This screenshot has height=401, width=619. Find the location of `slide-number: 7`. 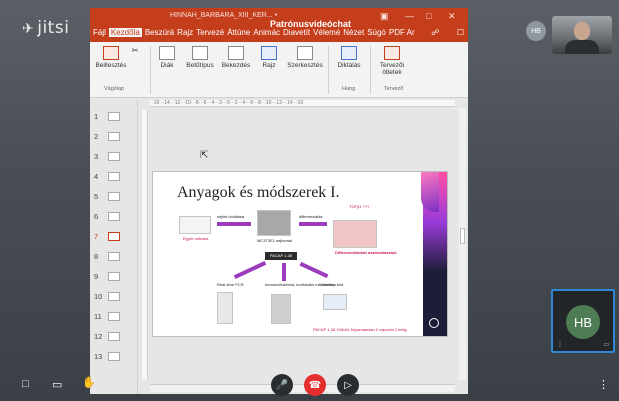

slide-number: 7 is located at coordinates (96, 236).